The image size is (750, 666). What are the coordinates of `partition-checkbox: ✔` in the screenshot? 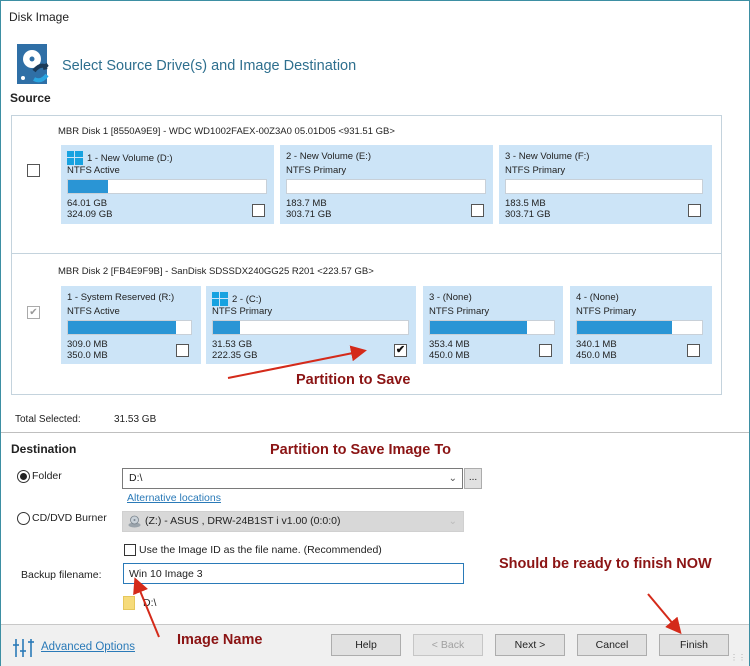 It's located at (400, 350).